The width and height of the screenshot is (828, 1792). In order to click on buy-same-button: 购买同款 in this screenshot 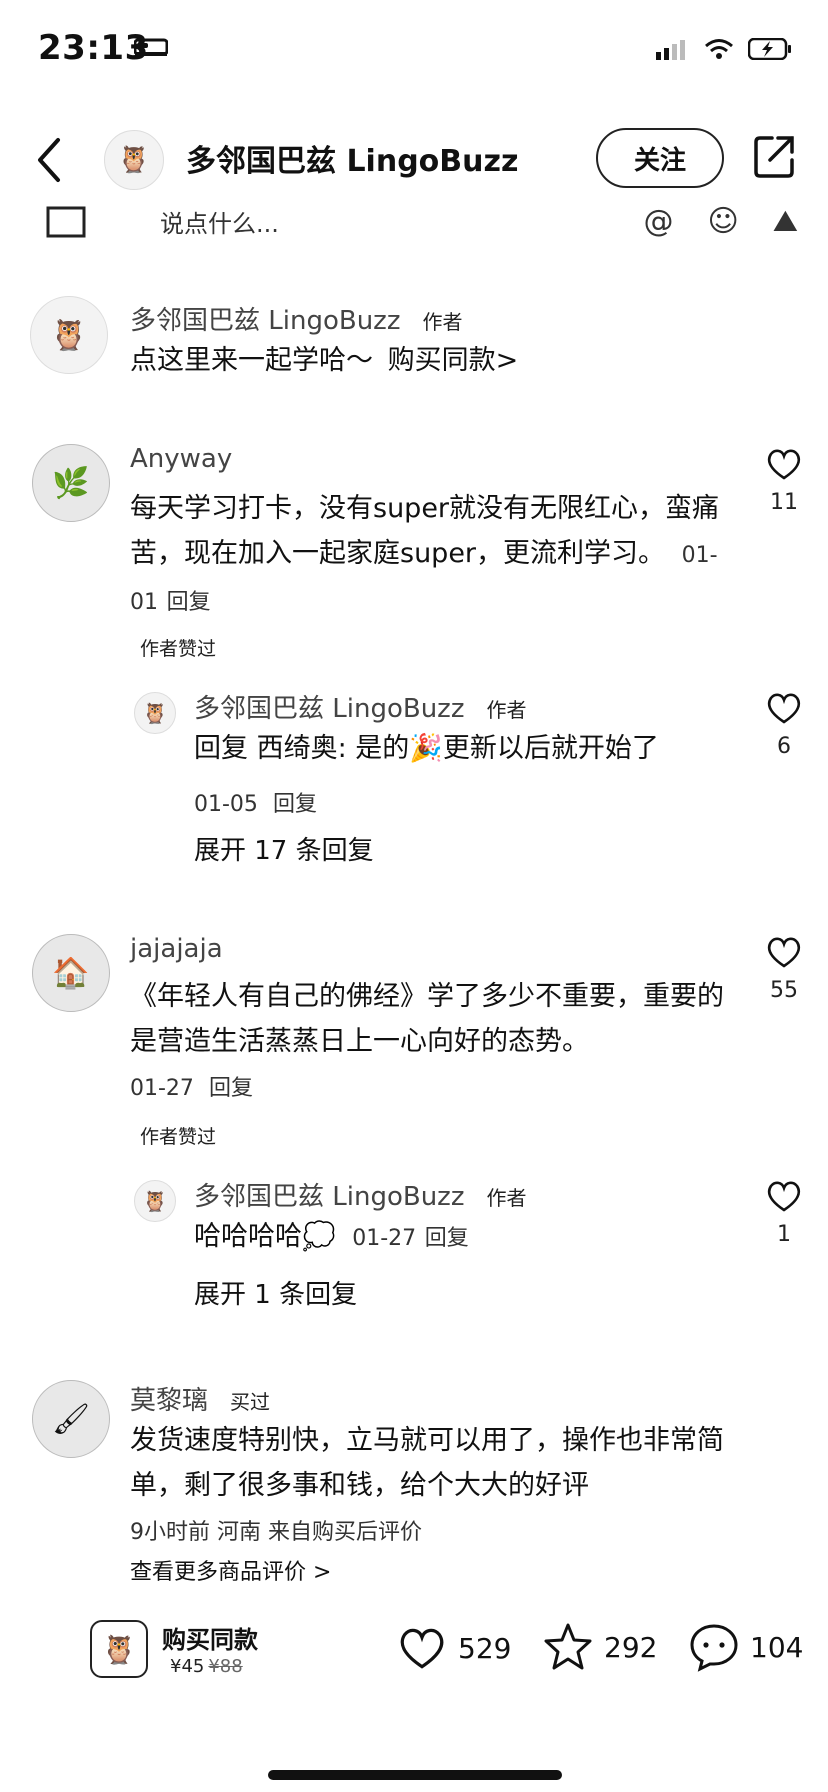, I will do `click(210, 1637)`.